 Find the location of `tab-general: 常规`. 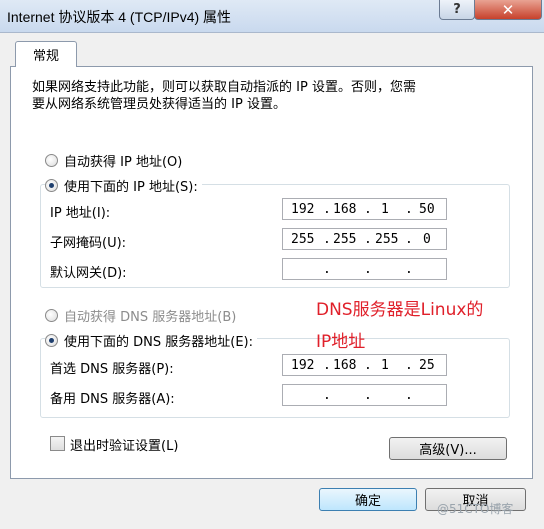

tab-general: 常规 is located at coordinates (46, 54).